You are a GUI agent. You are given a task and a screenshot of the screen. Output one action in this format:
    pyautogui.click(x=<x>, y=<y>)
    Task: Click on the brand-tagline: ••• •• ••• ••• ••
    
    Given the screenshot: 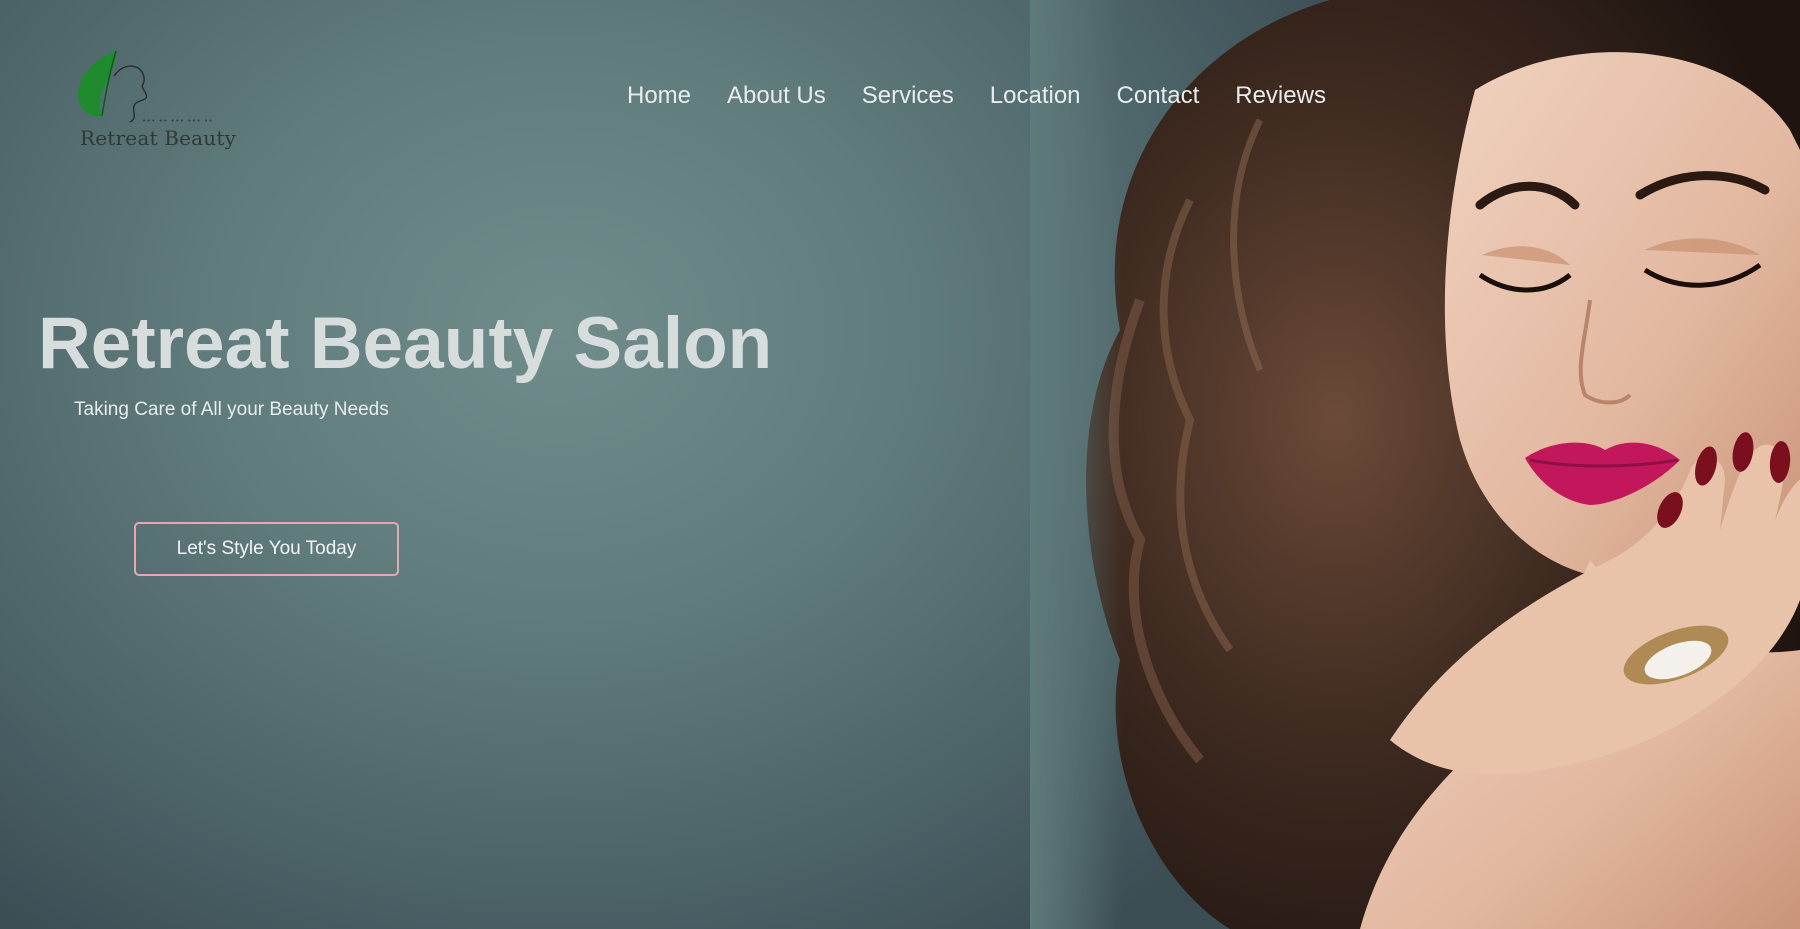 What is the action you would take?
    pyautogui.click(x=178, y=121)
    